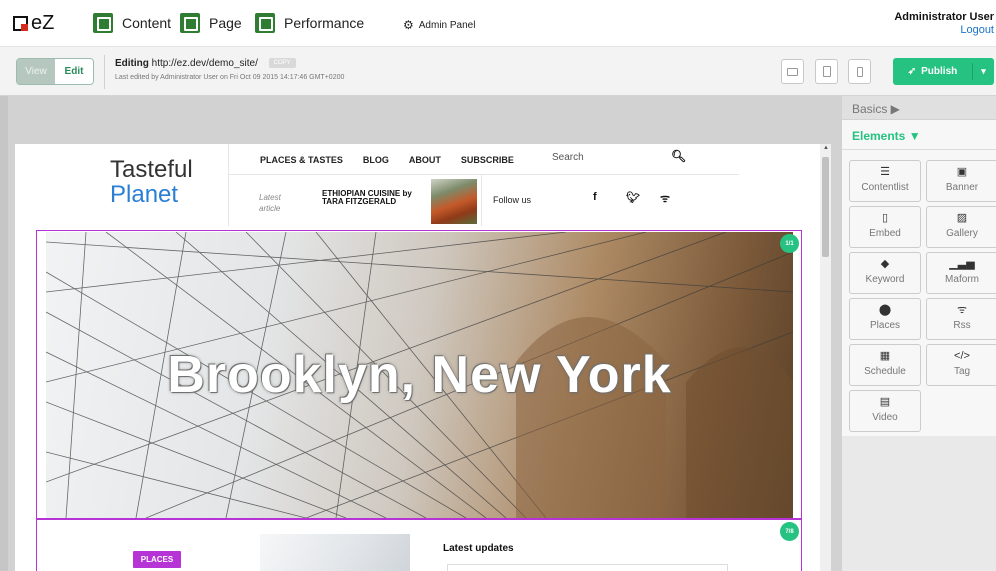 This screenshot has width=996, height=571. What do you see at coordinates (961, 181) in the screenshot?
I see `element-tile-banner: ▣ Banner` at bounding box center [961, 181].